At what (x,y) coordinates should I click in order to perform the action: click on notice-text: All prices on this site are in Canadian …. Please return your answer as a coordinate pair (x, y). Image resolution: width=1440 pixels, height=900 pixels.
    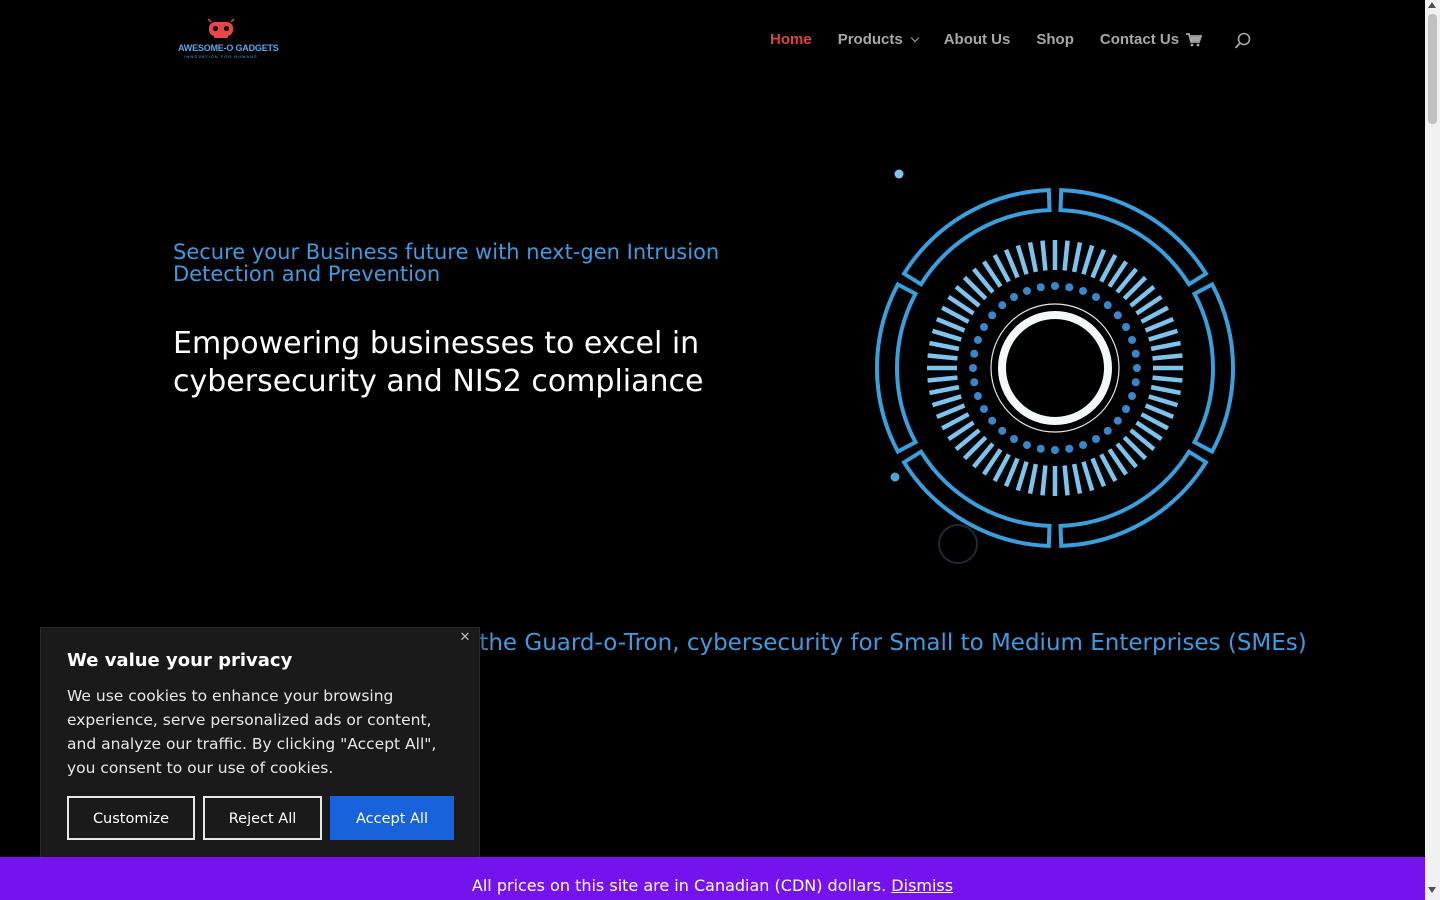
    Looking at the image, I should click on (679, 885).